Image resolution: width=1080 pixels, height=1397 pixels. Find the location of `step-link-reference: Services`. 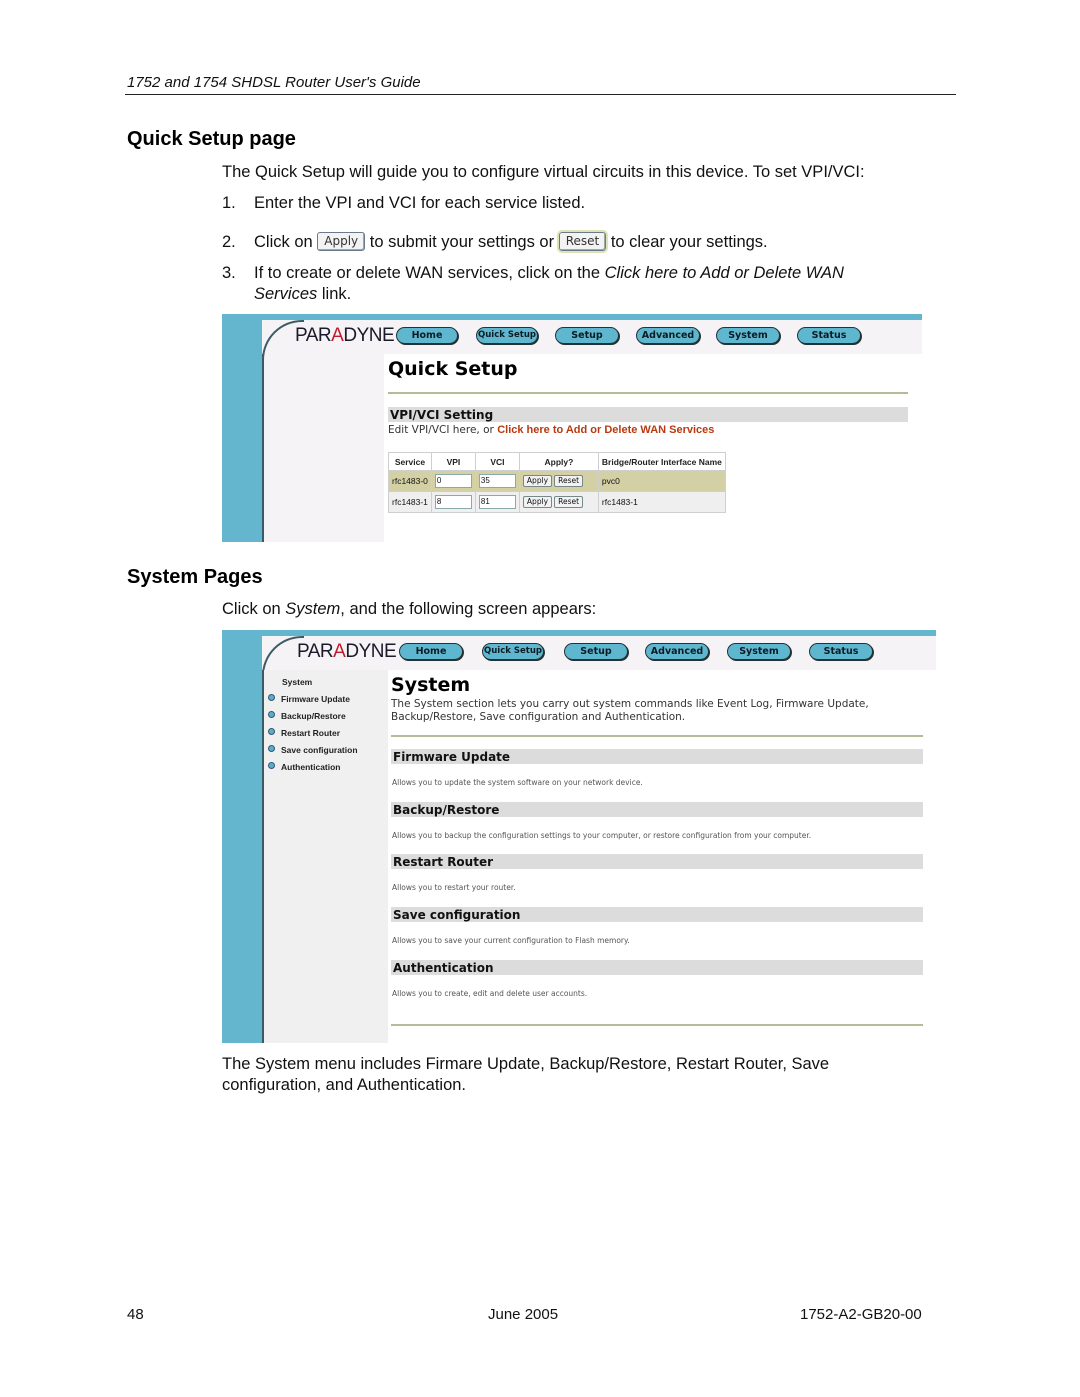

step-link-reference: Services is located at coordinates (286, 294).